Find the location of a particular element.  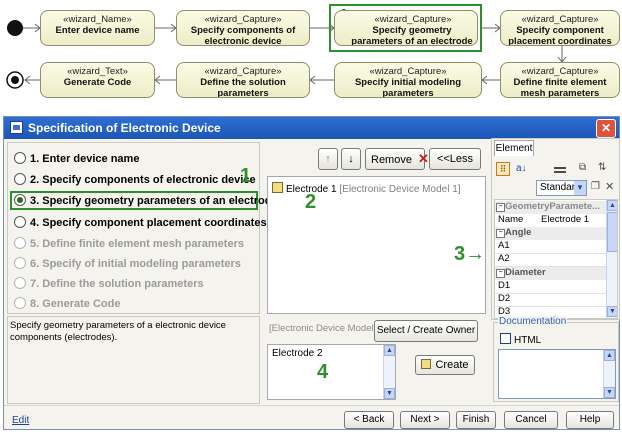

expand-all-icon: ⧉ is located at coordinates (582, 167).